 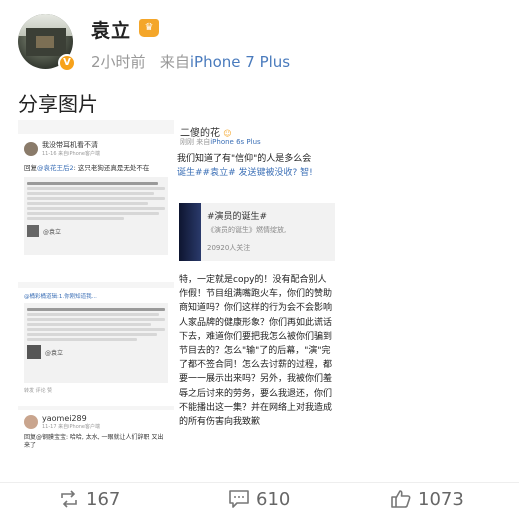 What do you see at coordinates (174, 62) in the screenshot?
I see `from-prefix: 来自` at bounding box center [174, 62].